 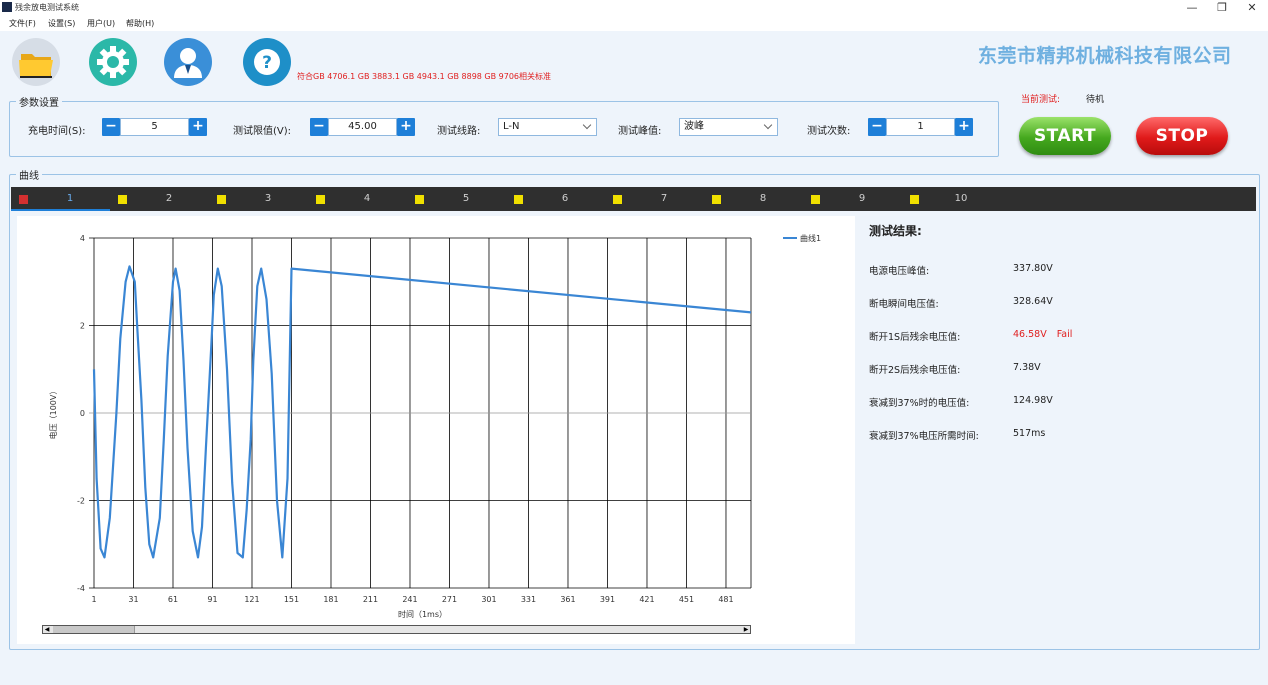 What do you see at coordinates (94, 629) in the screenshot?
I see `scroll-thumb` at bounding box center [94, 629].